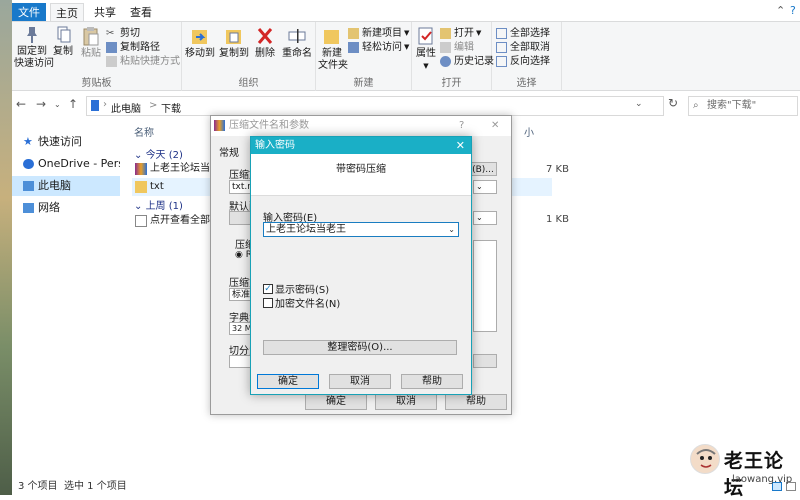 The width and height of the screenshot is (800, 500). Describe the element at coordinates (6, 247) in the screenshot. I see `desktop-wallpaper-strip` at that location.